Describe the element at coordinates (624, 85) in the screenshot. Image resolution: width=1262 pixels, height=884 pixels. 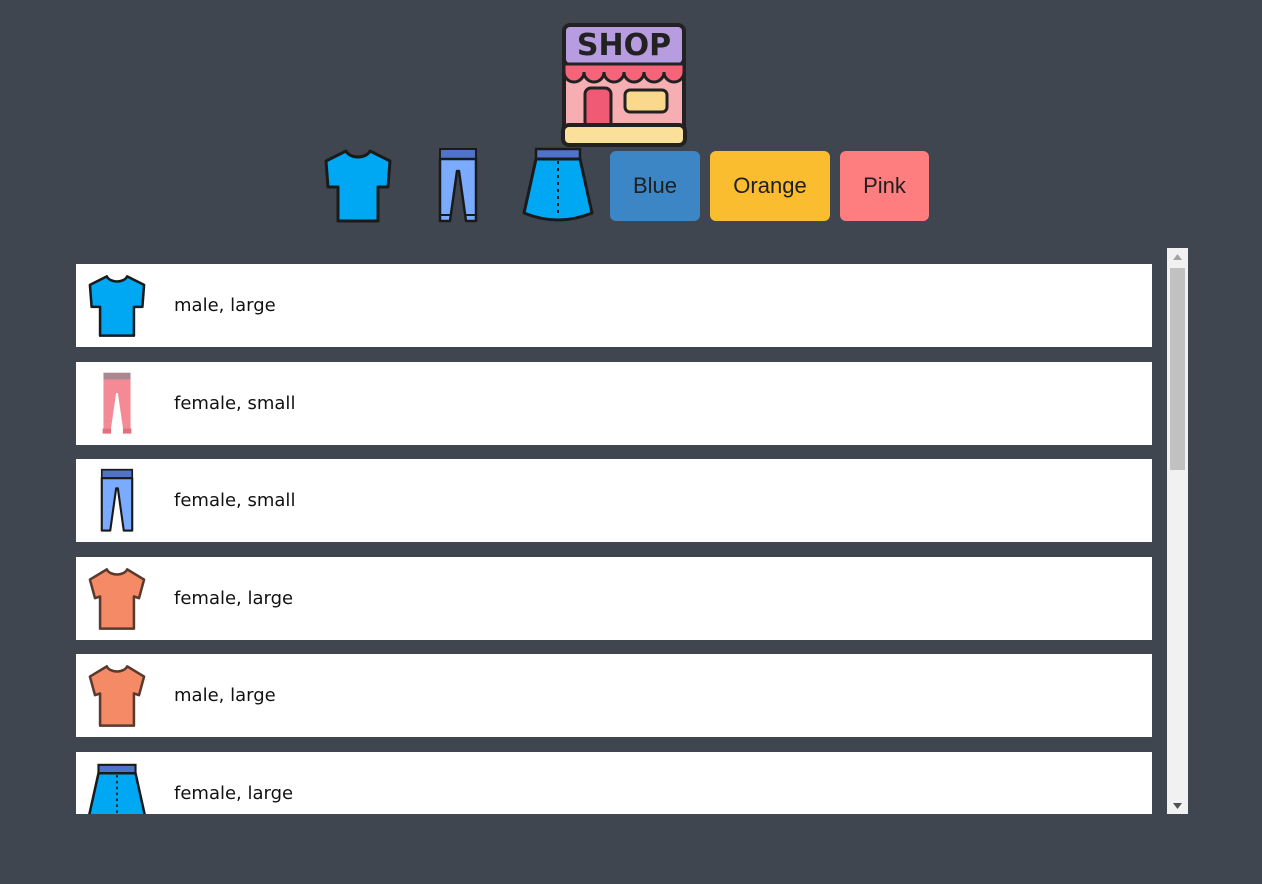
I see `shop-logo-icon: SHOP` at that location.